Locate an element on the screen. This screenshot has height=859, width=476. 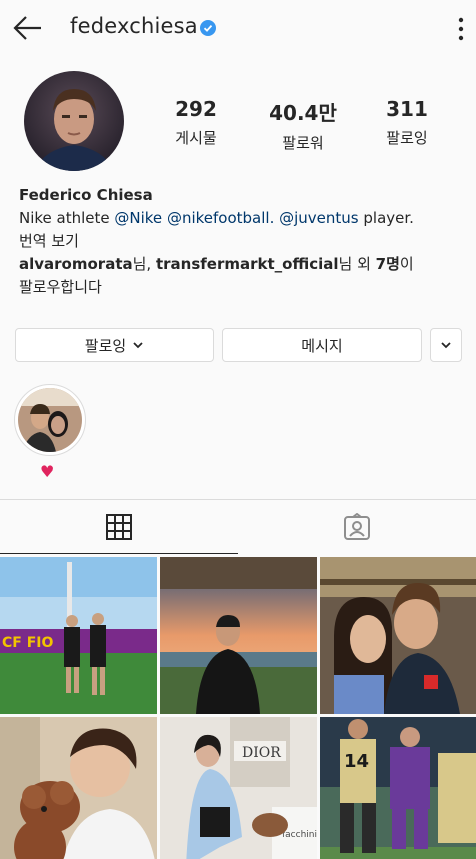
story-highlight-cover is located at coordinates (50, 420).